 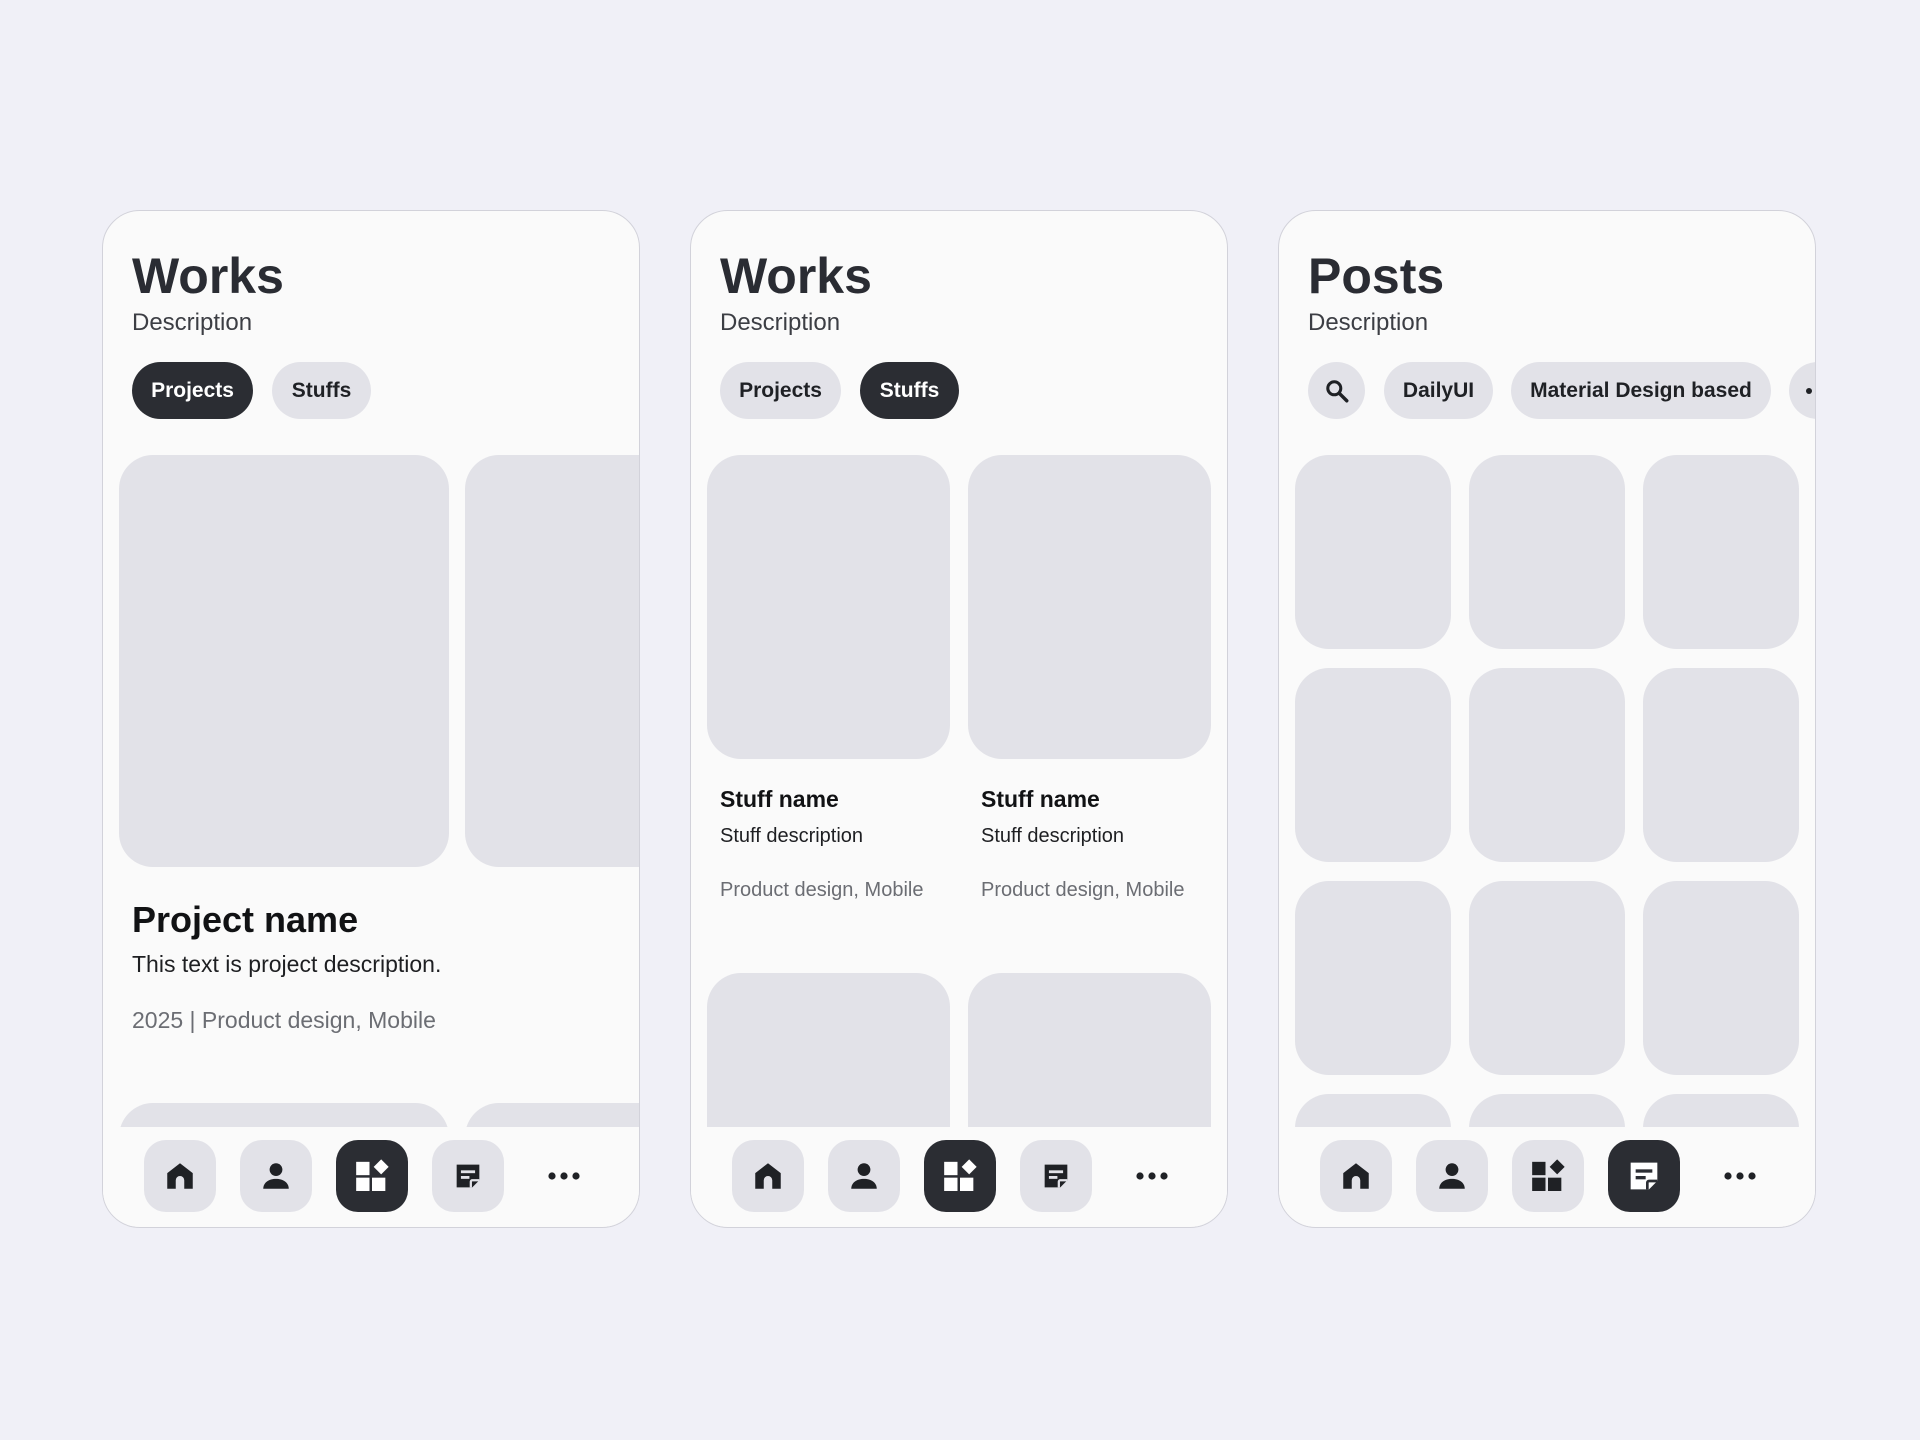 What do you see at coordinates (1438, 390) in the screenshot?
I see `chip-dailyui: DailyUI` at bounding box center [1438, 390].